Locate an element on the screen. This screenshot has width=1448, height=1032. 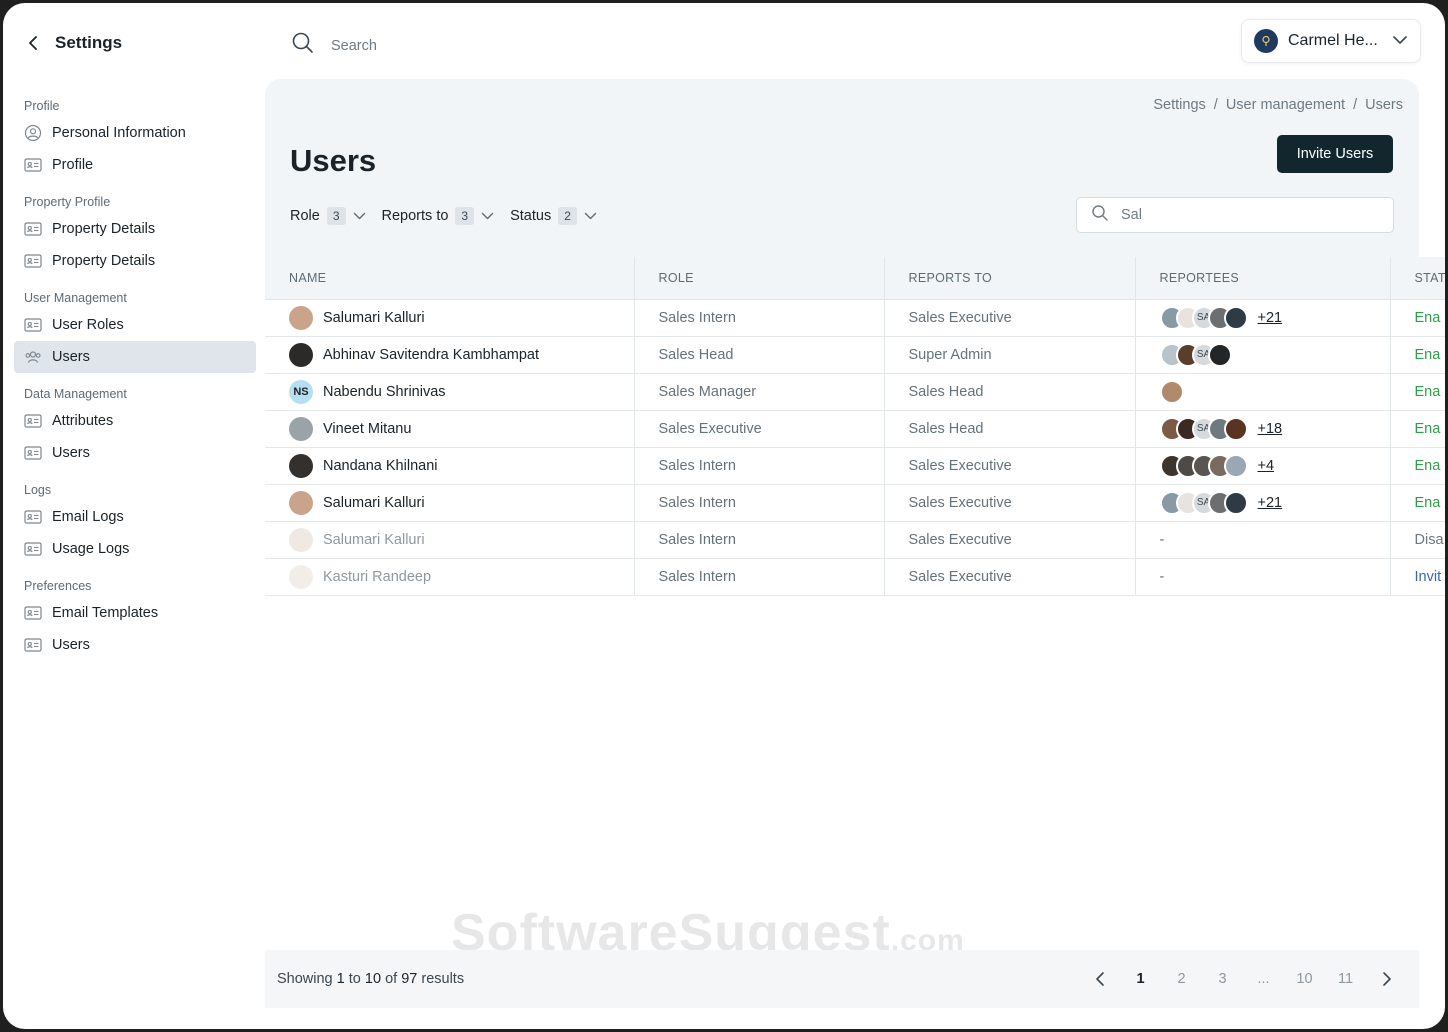
sidebar-item-email-logs: Email Logs is located at coordinates (135, 517).